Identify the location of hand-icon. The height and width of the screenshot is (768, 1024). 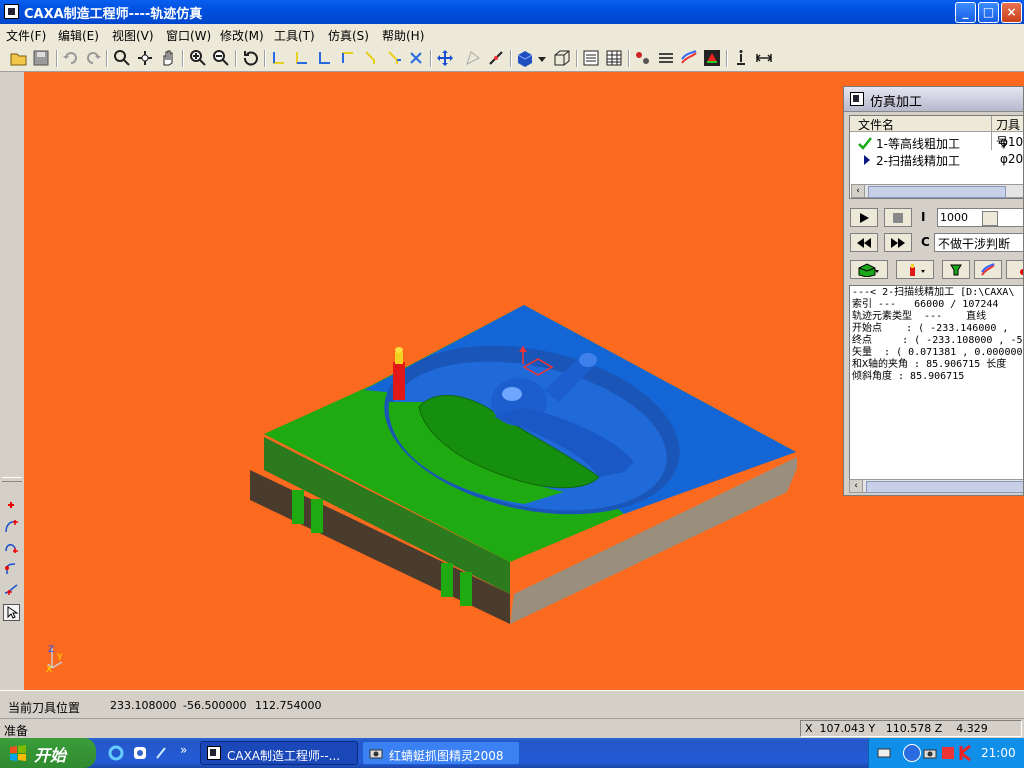
(168, 58).